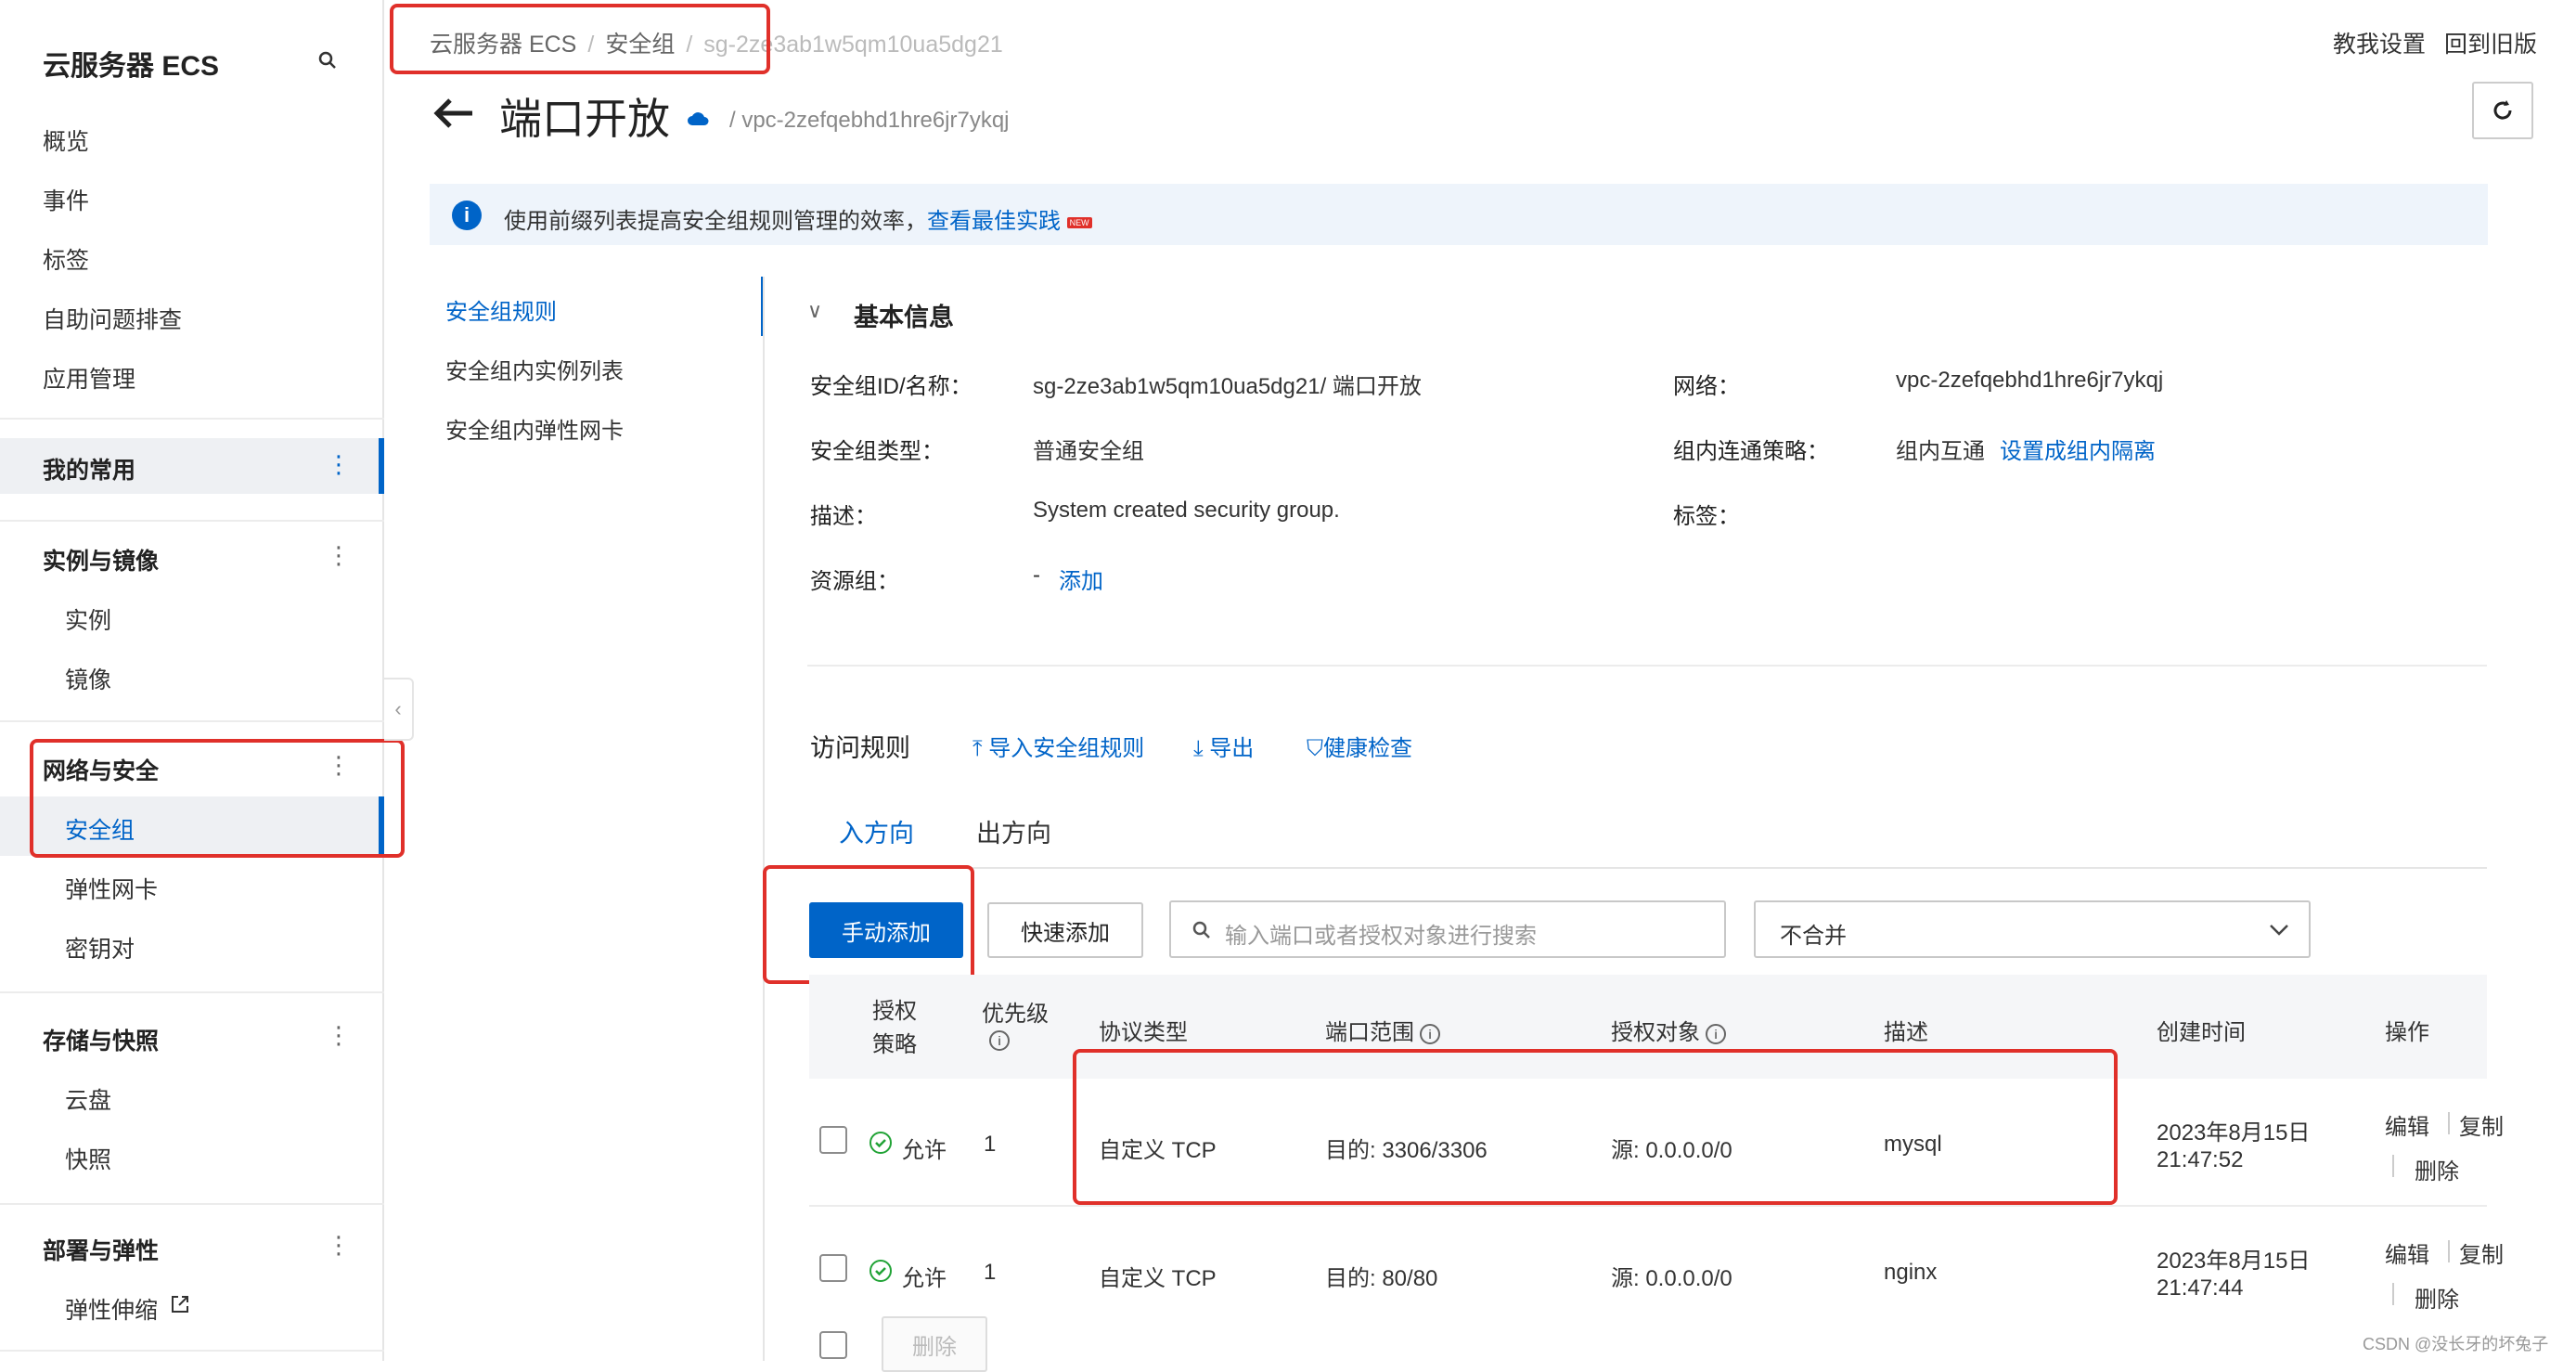 The width and height of the screenshot is (2576, 1372). Describe the element at coordinates (101, 559) in the screenshot. I see `sidebar-group-instances: 实例与镜像` at that location.